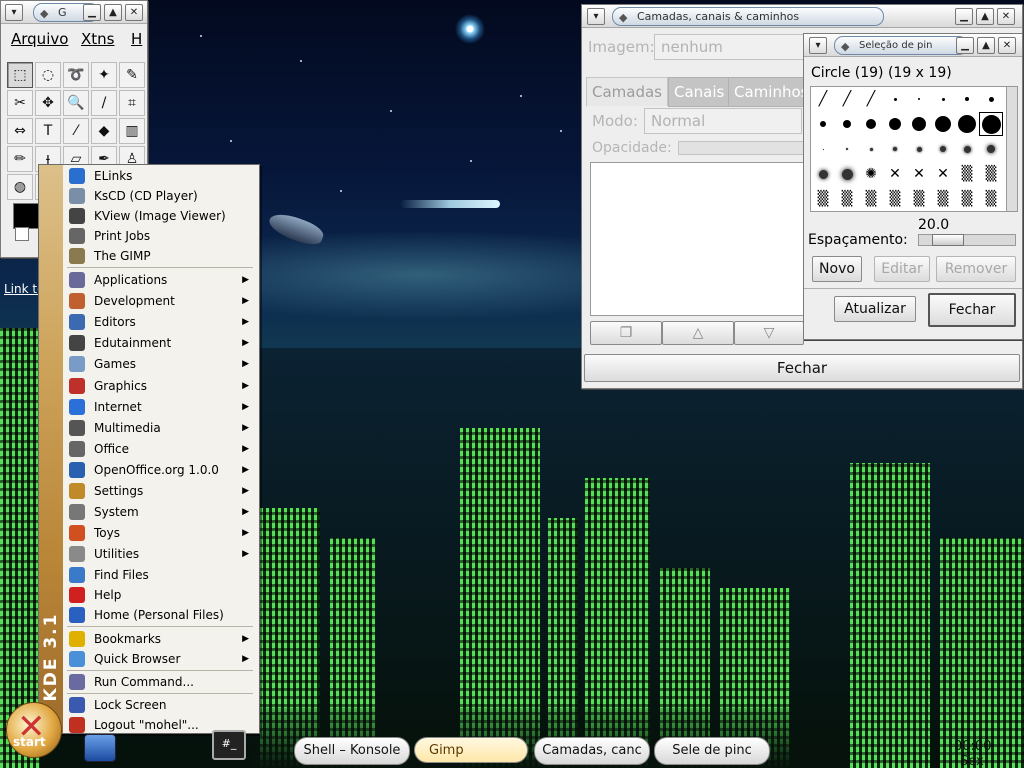 The image size is (1024, 769). Describe the element at coordinates (161, 554) in the screenshot. I see `menu-item-utilities: Utilities ▶` at that location.